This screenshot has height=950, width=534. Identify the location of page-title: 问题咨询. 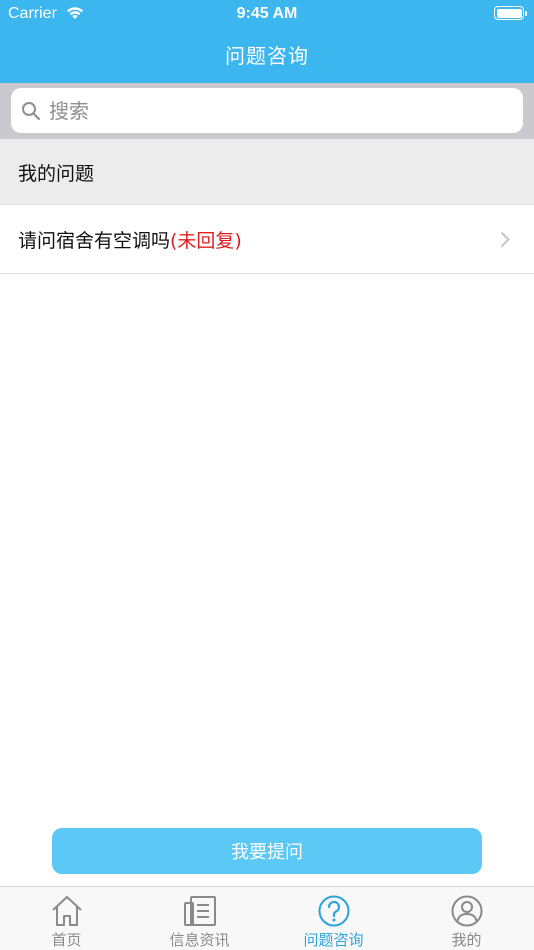
(267, 56).